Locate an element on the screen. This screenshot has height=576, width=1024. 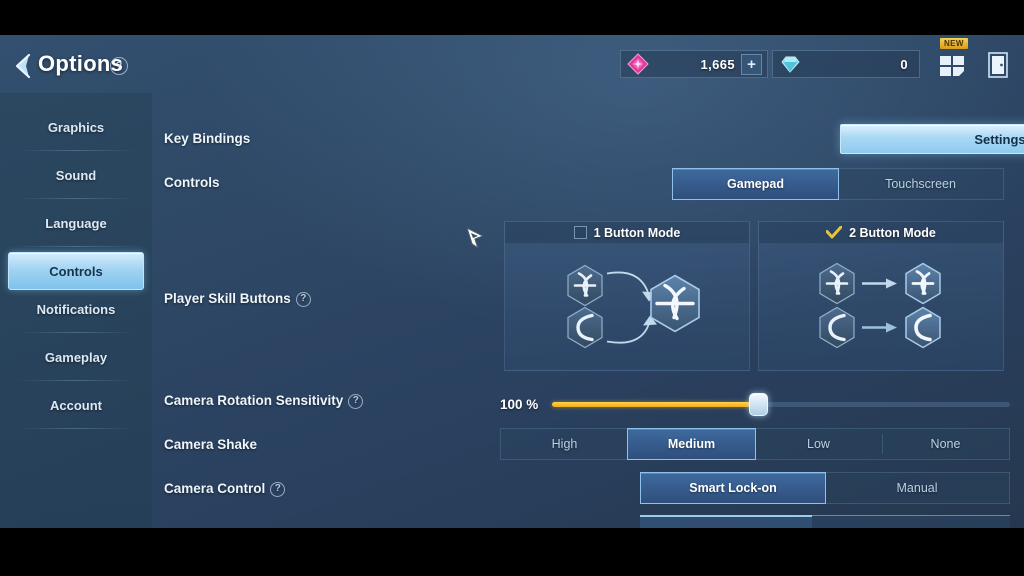
label-controls: Controls is located at coordinates (192, 182).